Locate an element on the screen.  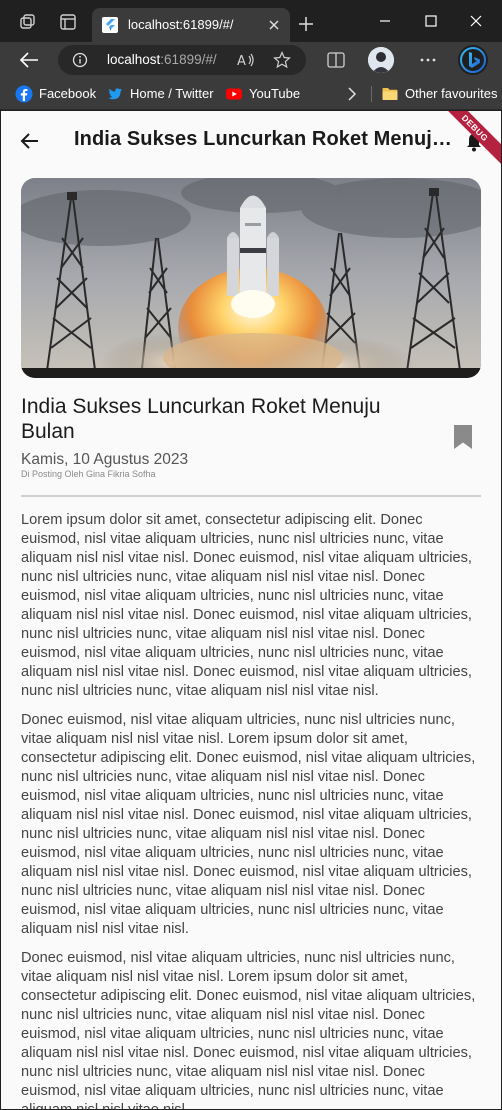
site-info-icon is located at coordinates (80, 60).